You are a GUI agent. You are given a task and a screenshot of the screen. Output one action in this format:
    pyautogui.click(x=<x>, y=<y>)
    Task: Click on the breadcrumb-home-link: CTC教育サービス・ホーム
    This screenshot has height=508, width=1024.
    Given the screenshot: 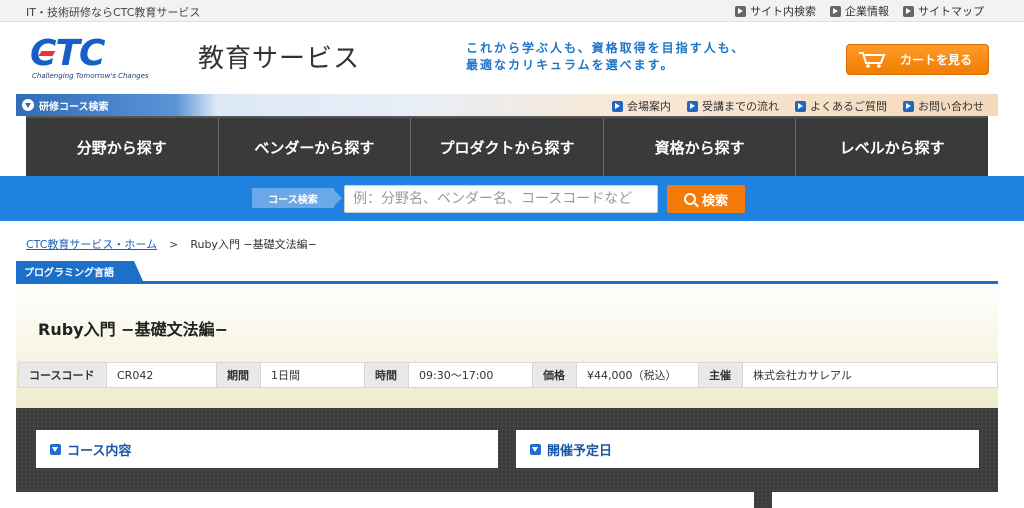 What is the action you would take?
    pyautogui.click(x=91, y=244)
    